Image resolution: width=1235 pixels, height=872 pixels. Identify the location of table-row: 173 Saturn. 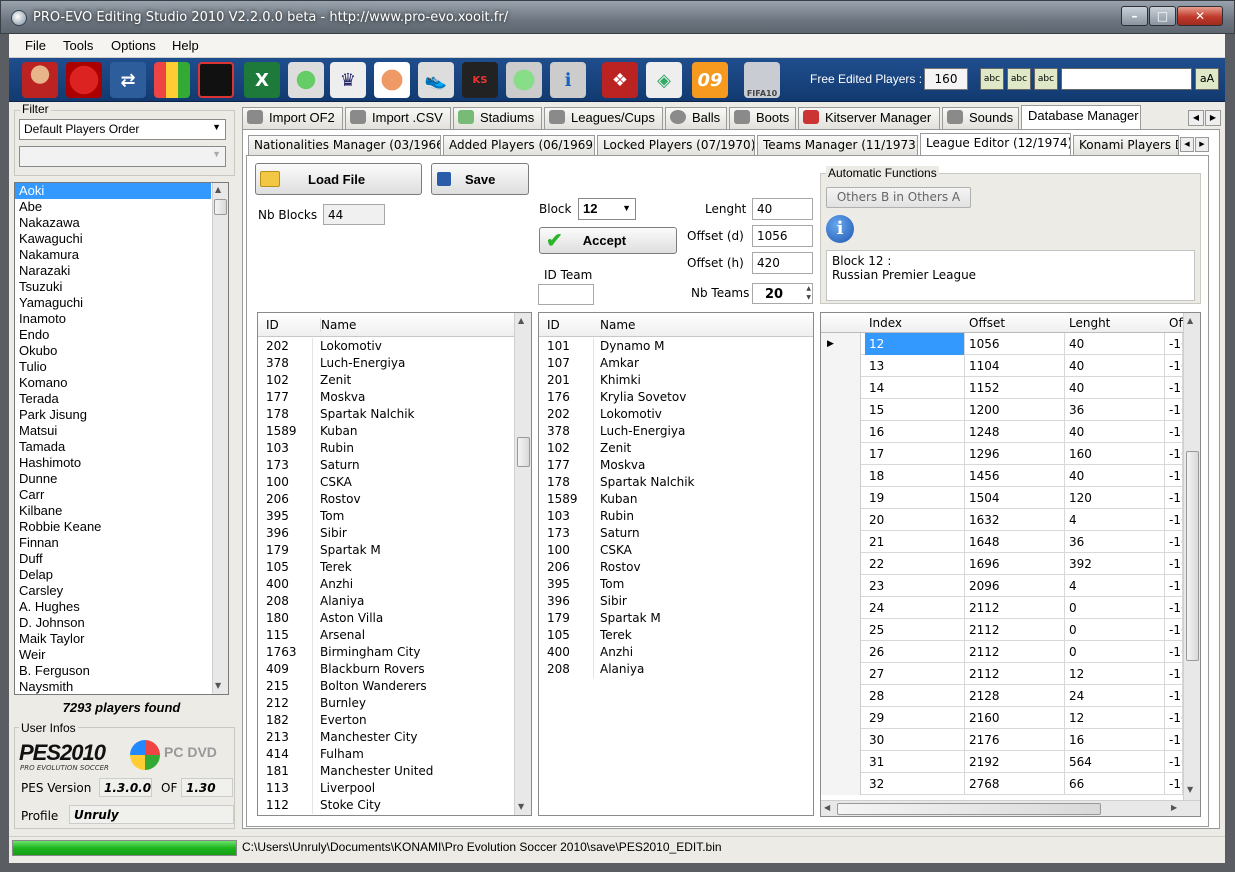
(394, 465).